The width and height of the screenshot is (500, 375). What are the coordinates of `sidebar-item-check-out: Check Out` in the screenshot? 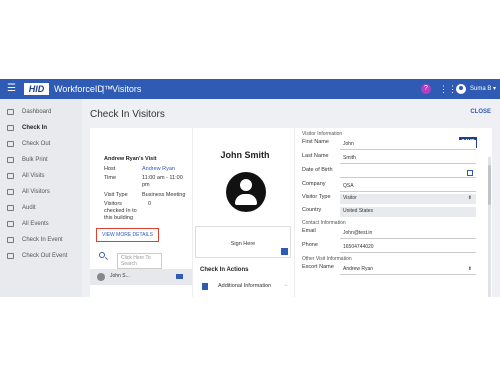 It's located at (41, 144).